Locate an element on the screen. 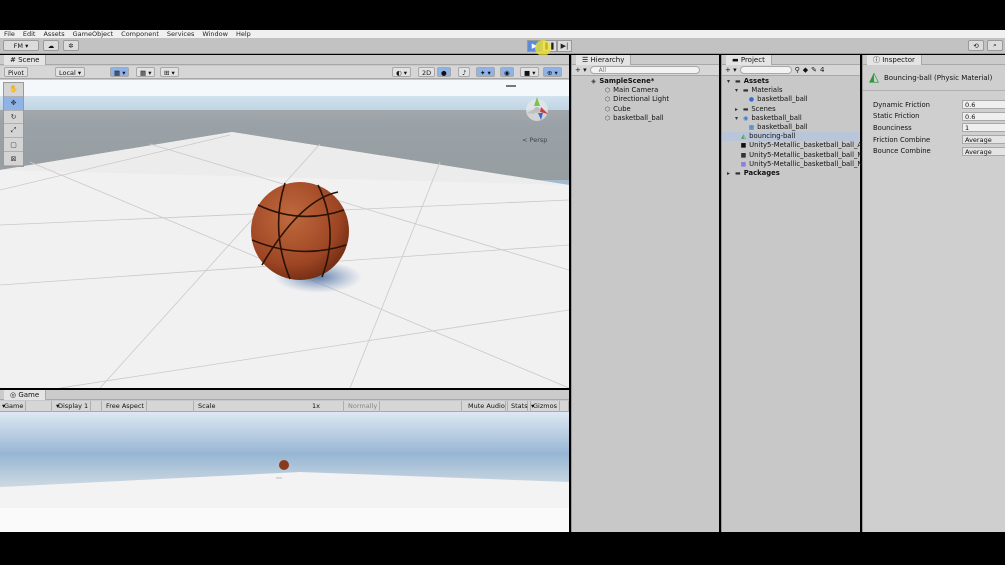 The image size is (1005, 565). collab-button: ✲ is located at coordinates (71, 45).